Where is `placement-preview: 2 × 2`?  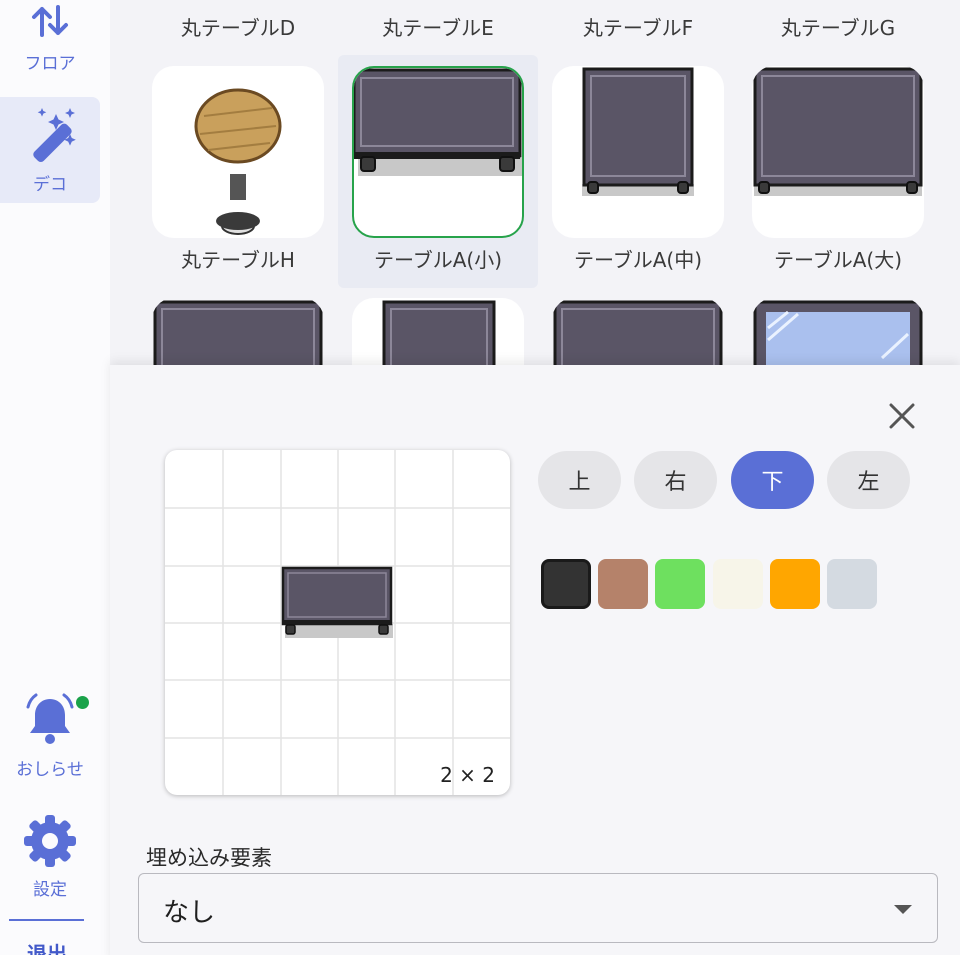
placement-preview: 2 × 2 is located at coordinates (337, 622).